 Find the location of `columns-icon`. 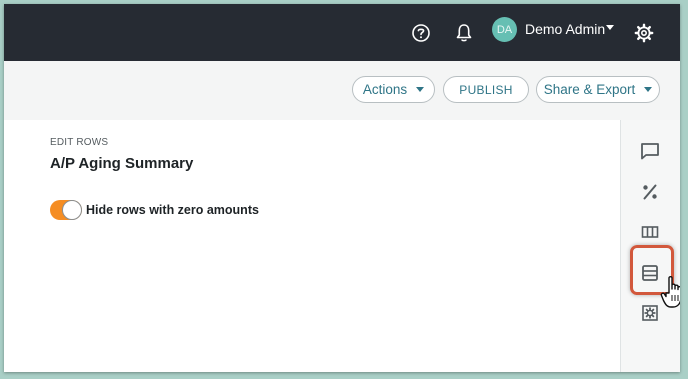

columns-icon is located at coordinates (650, 232).